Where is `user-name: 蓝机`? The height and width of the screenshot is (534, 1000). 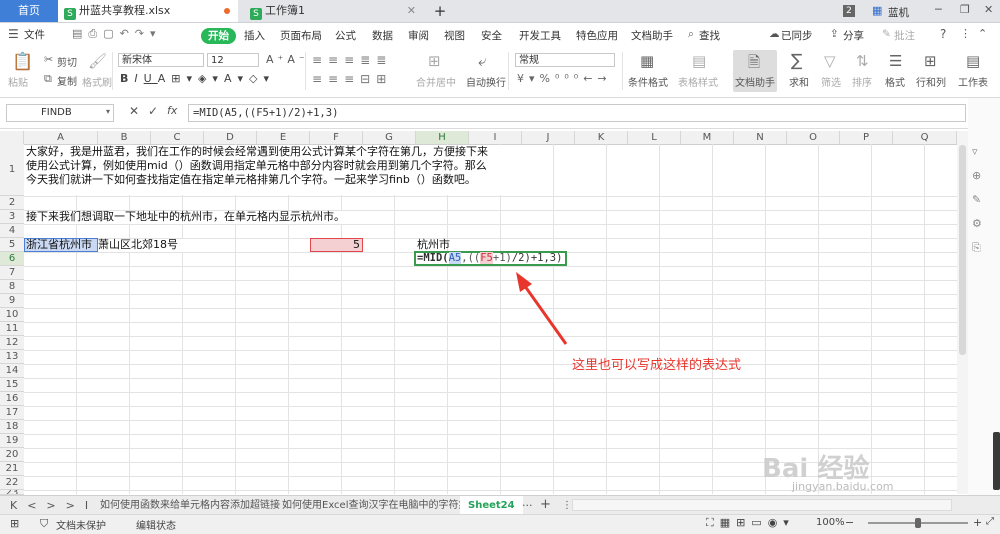 user-name: 蓝机 is located at coordinates (898, 12).